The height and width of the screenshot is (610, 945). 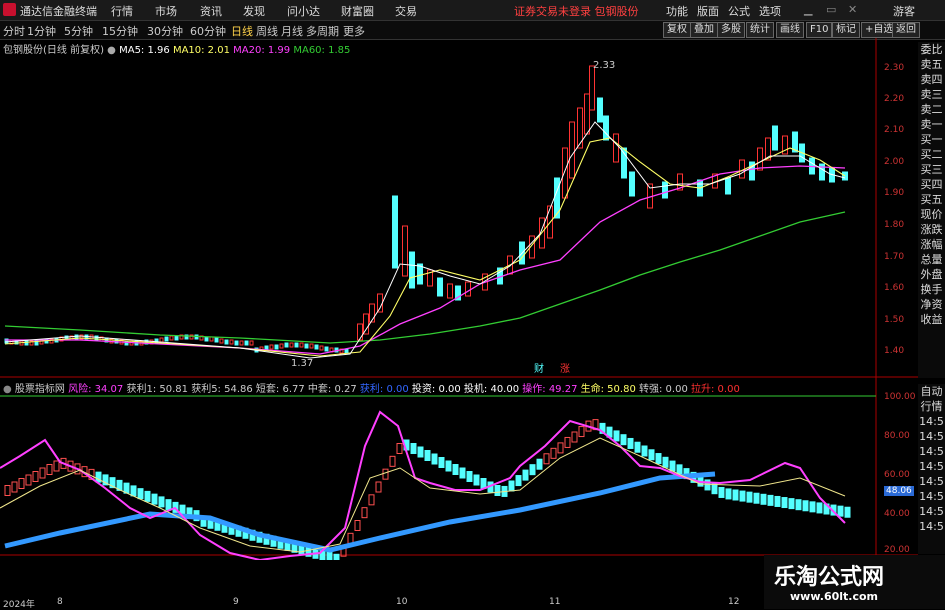 What do you see at coordinates (165, 31) in the screenshot?
I see `period-30min: 30分钟` at bounding box center [165, 31].